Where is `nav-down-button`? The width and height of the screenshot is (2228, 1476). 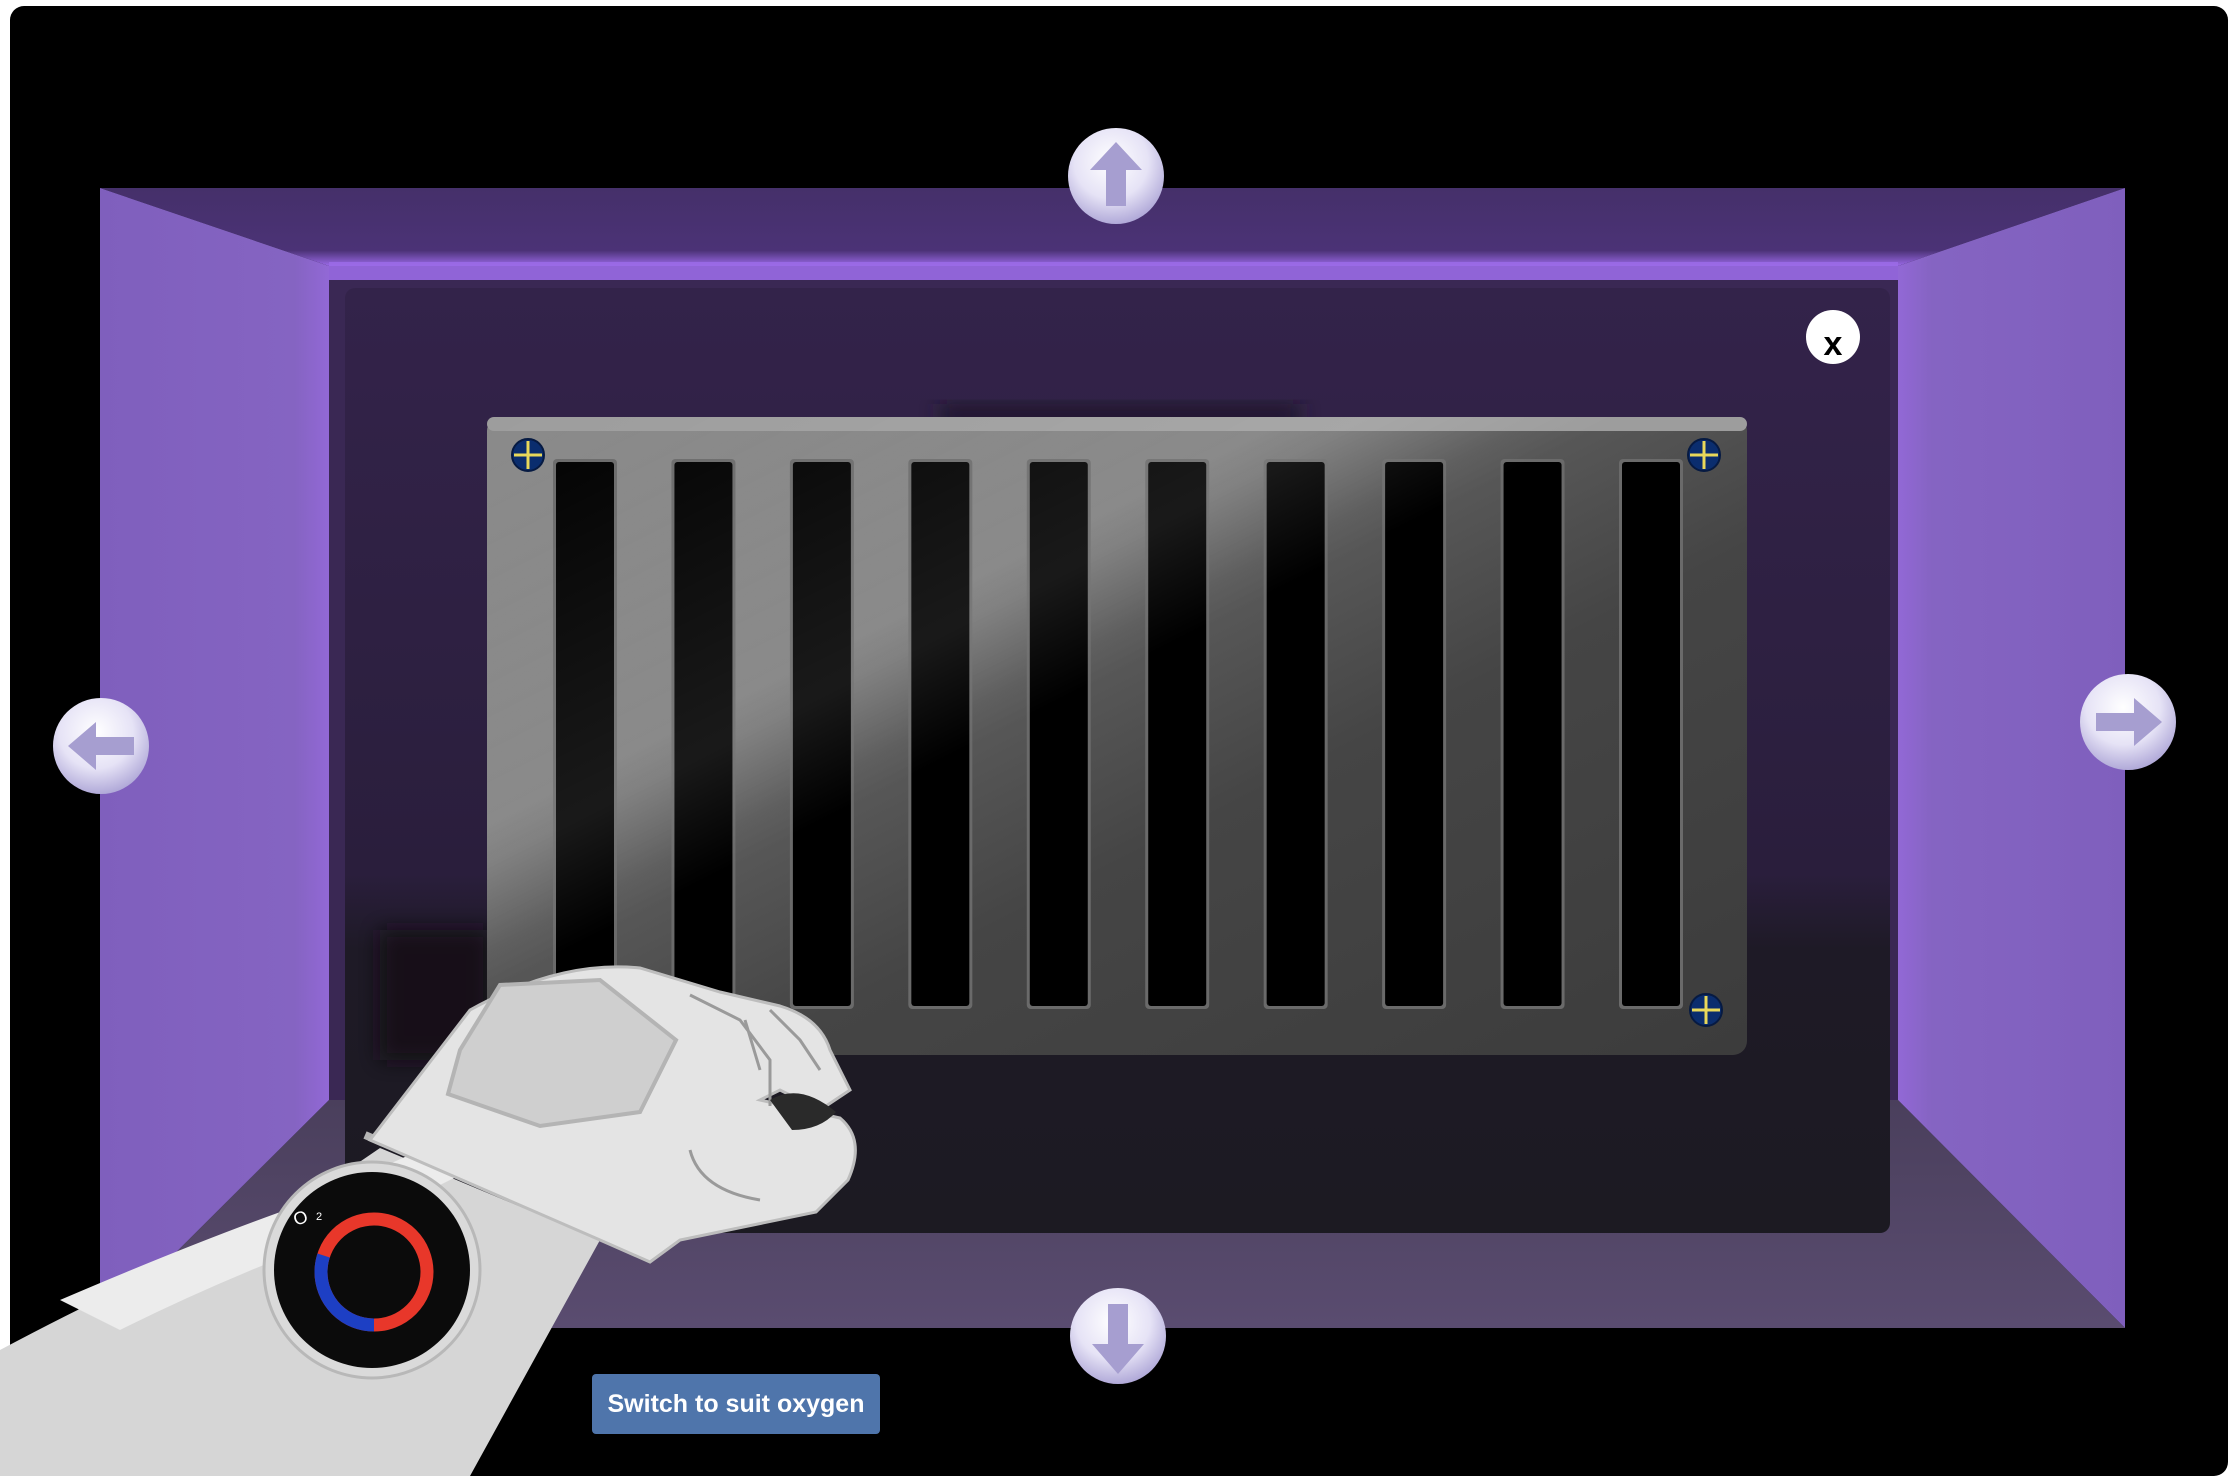
nav-down-button is located at coordinates (1118, 1336).